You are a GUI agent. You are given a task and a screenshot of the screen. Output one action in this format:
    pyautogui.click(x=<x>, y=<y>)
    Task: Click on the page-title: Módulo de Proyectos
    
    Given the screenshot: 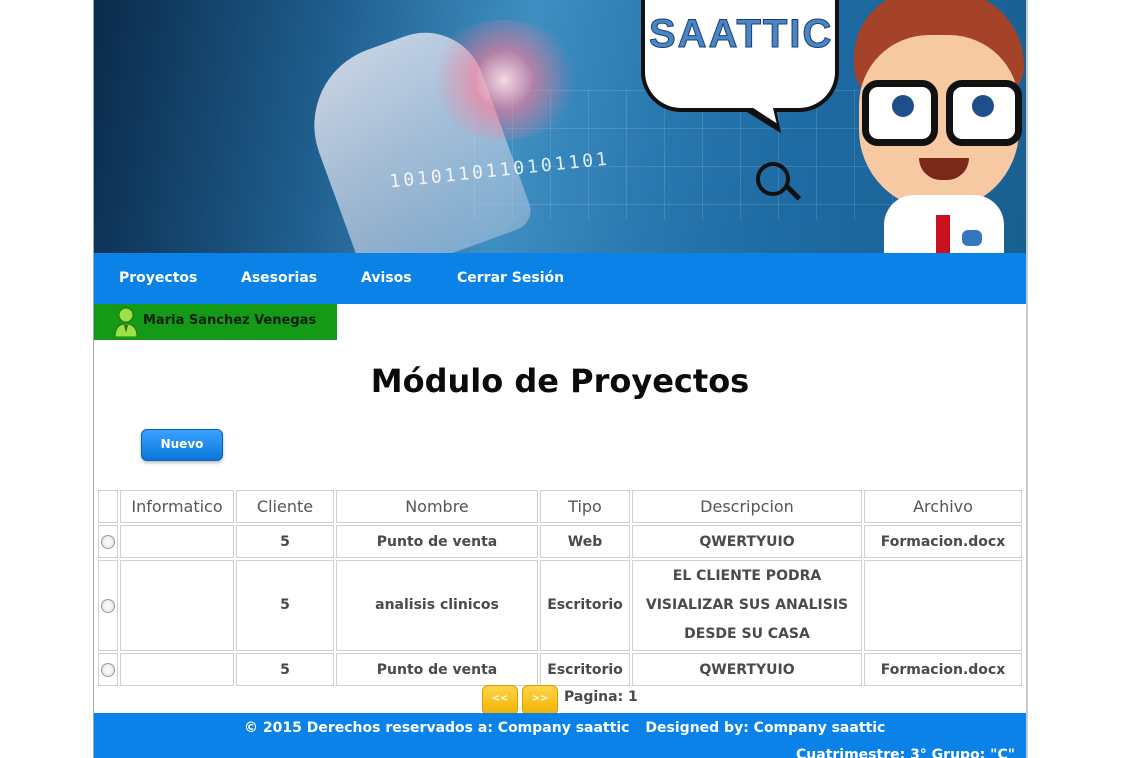 What is the action you would take?
    pyautogui.click(x=560, y=381)
    